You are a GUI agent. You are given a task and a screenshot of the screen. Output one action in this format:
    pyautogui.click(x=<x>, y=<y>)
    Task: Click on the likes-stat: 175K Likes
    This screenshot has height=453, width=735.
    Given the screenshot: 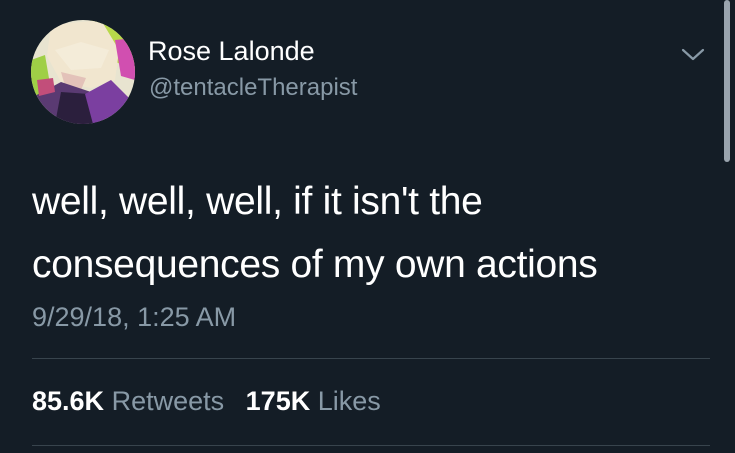 What is the action you would take?
    pyautogui.click(x=313, y=401)
    